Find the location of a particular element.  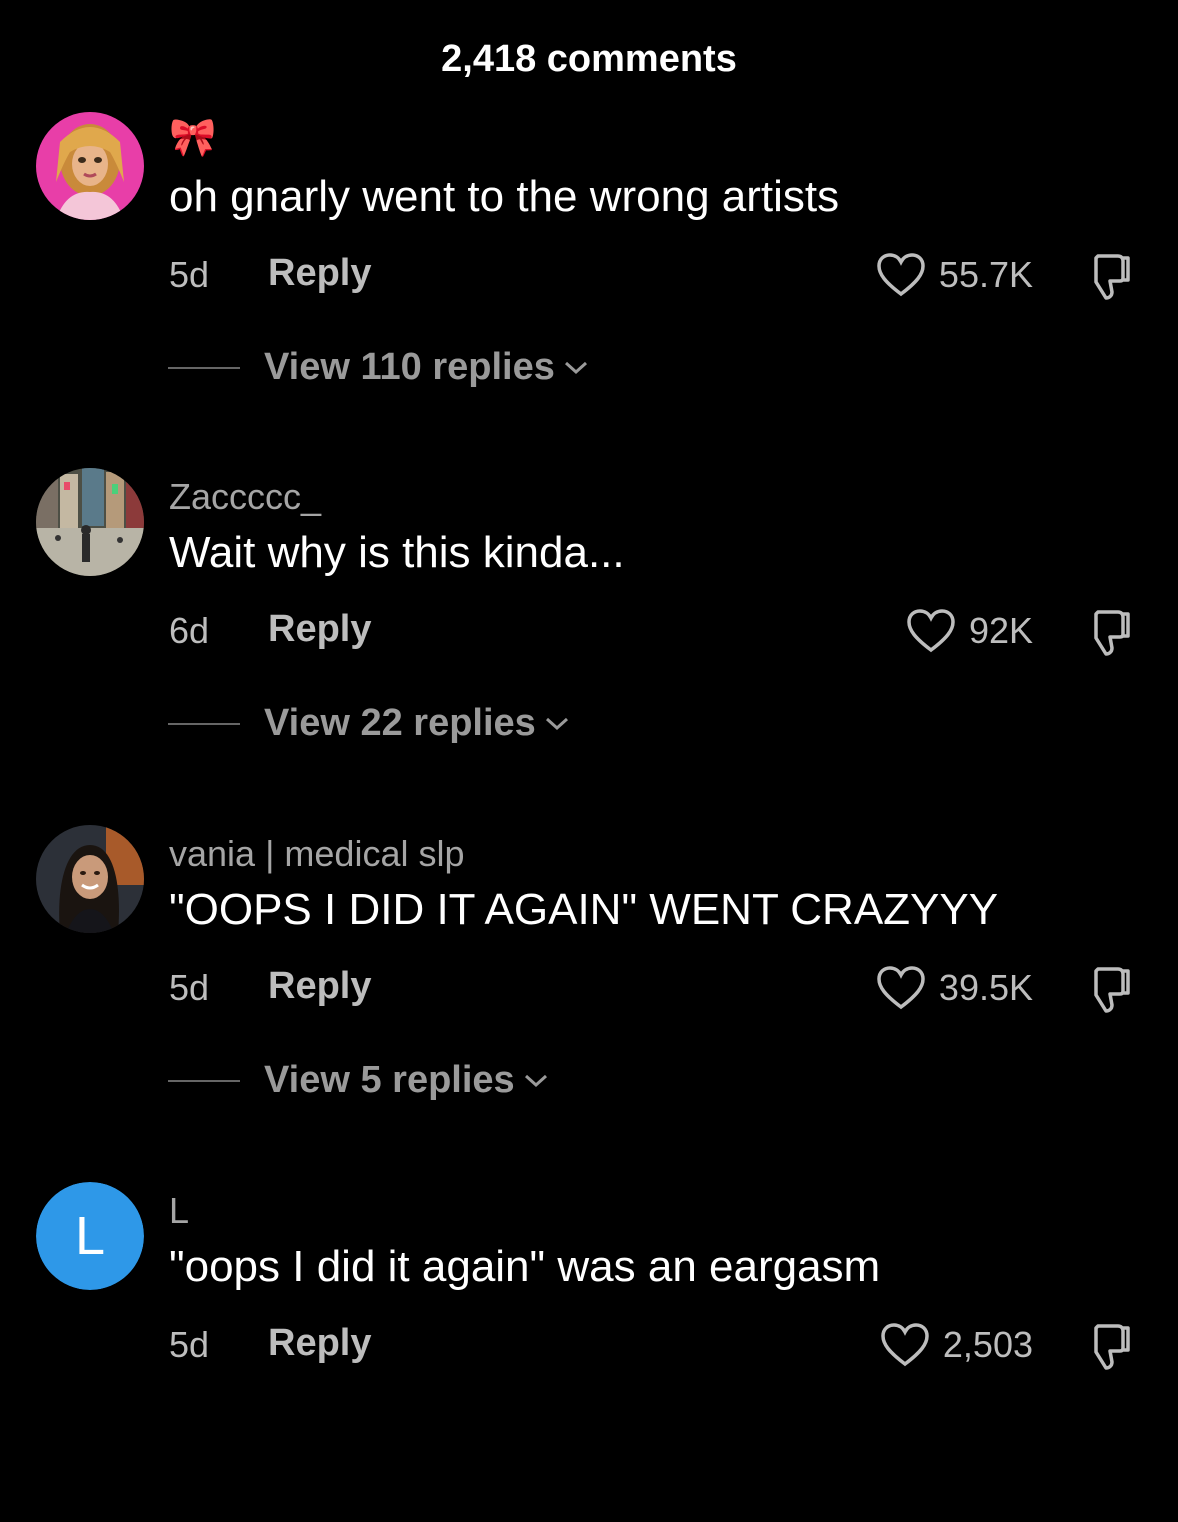

like-button: 2,503 is located at coordinates (956, 1345).